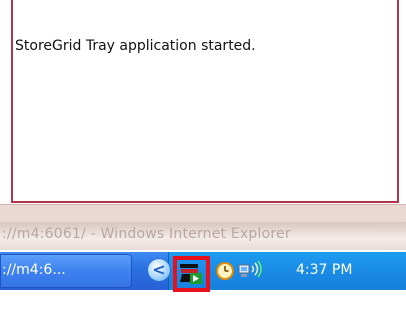 The height and width of the screenshot is (309, 406). I want to click on show-hidden-icons-button: <, so click(159, 270).